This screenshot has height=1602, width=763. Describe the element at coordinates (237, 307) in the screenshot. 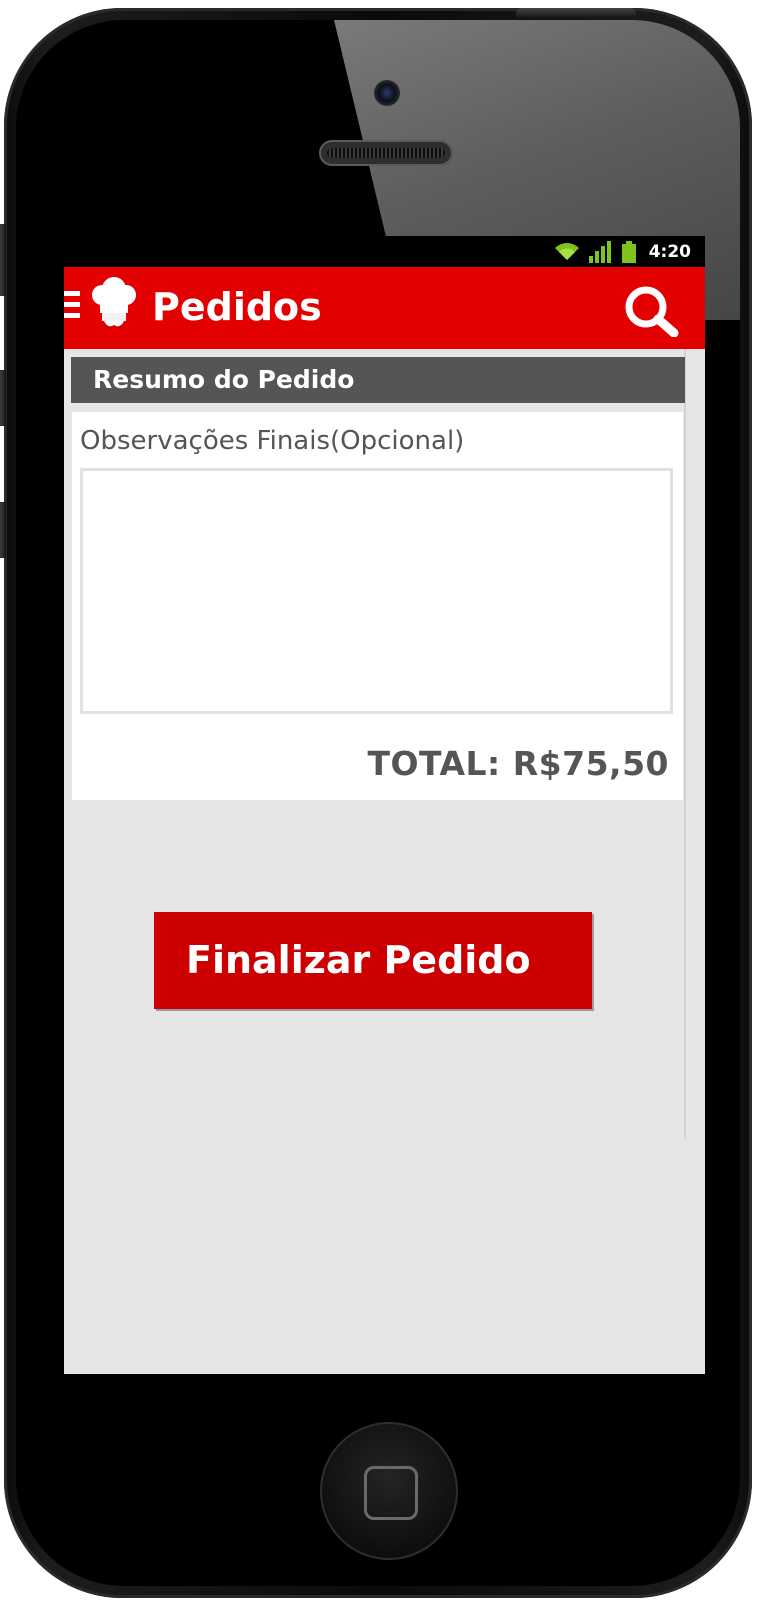

I see `page-title: Pedidos` at that location.